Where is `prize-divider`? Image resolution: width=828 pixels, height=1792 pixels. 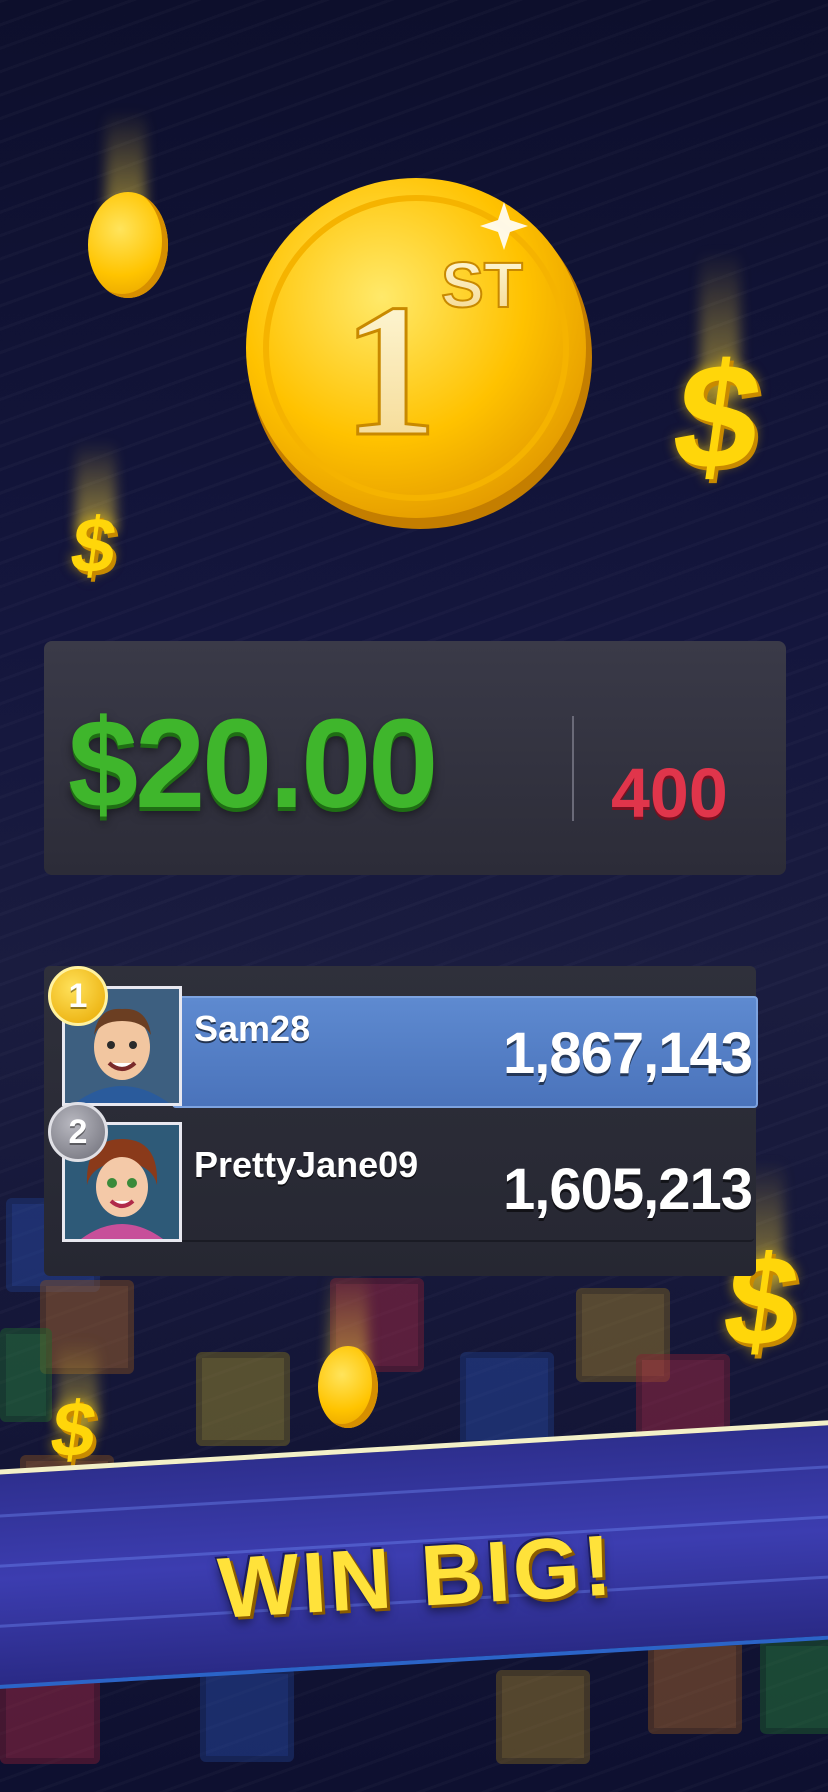
prize-divider is located at coordinates (573, 768).